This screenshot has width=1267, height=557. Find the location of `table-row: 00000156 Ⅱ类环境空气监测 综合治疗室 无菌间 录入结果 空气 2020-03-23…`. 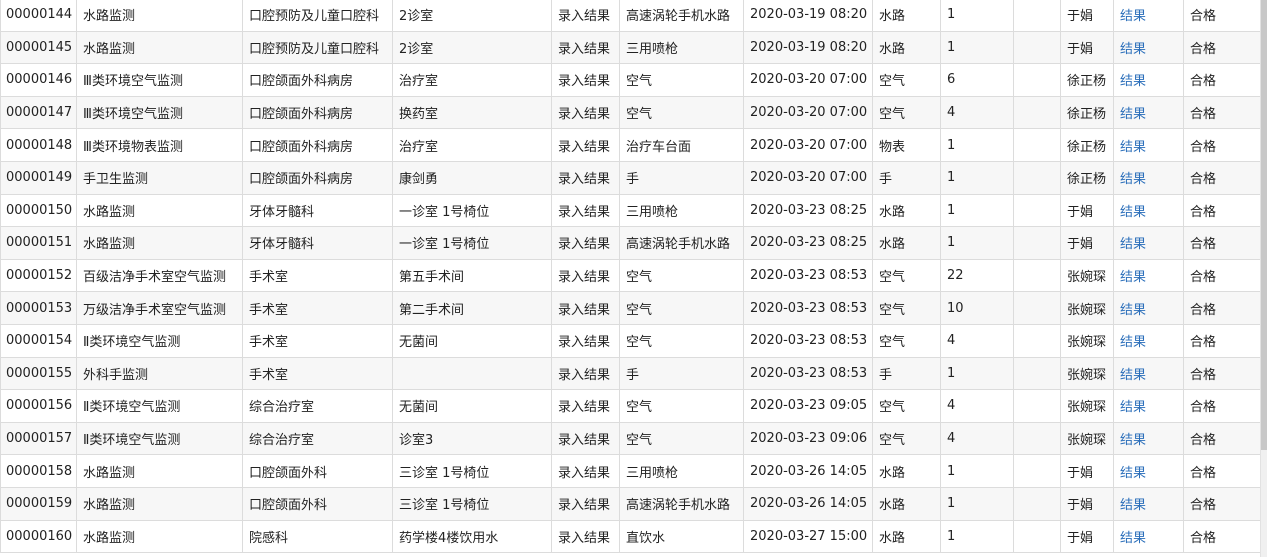

table-row: 00000156 Ⅱ类环境空气监测 综合治疗室 无菌间 录入结果 空气 2020-03-23… is located at coordinates (631, 406).